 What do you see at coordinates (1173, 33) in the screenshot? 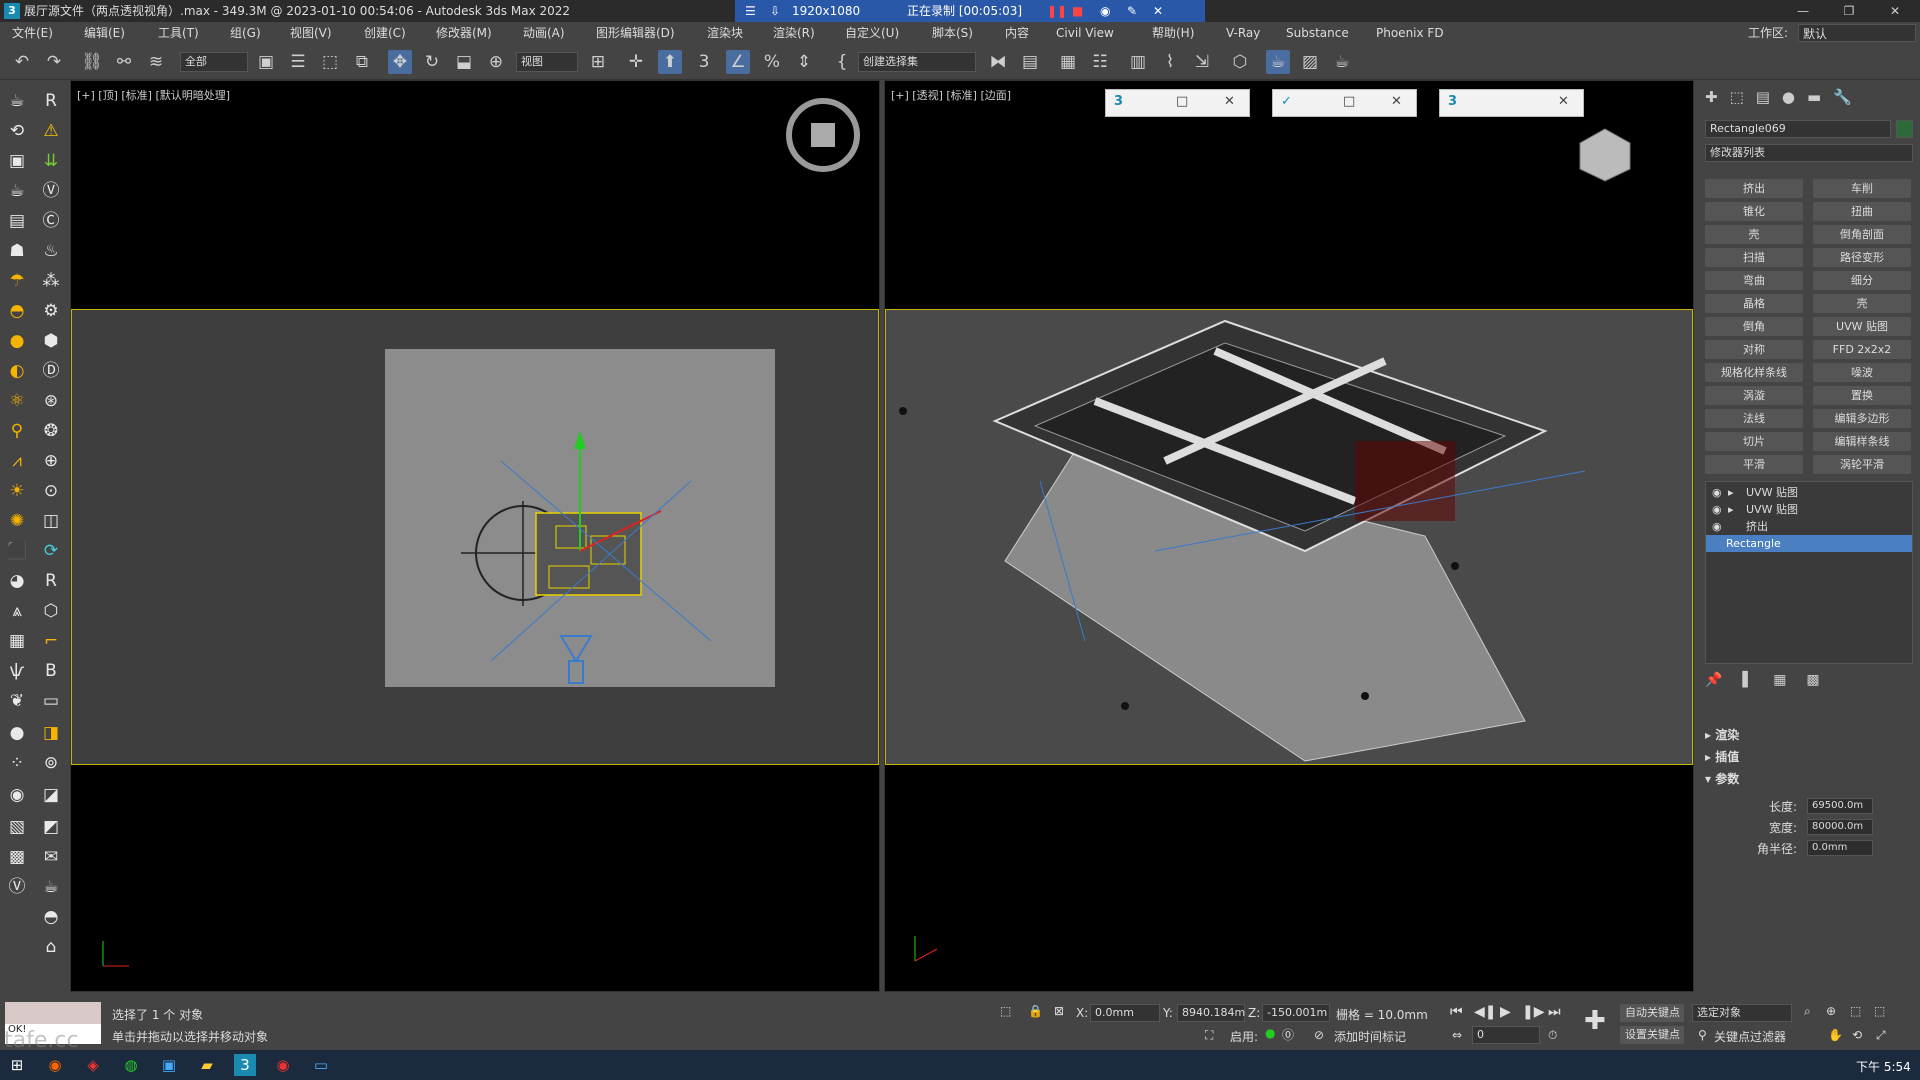
I see `menu-help: 帮助(H)` at bounding box center [1173, 33].